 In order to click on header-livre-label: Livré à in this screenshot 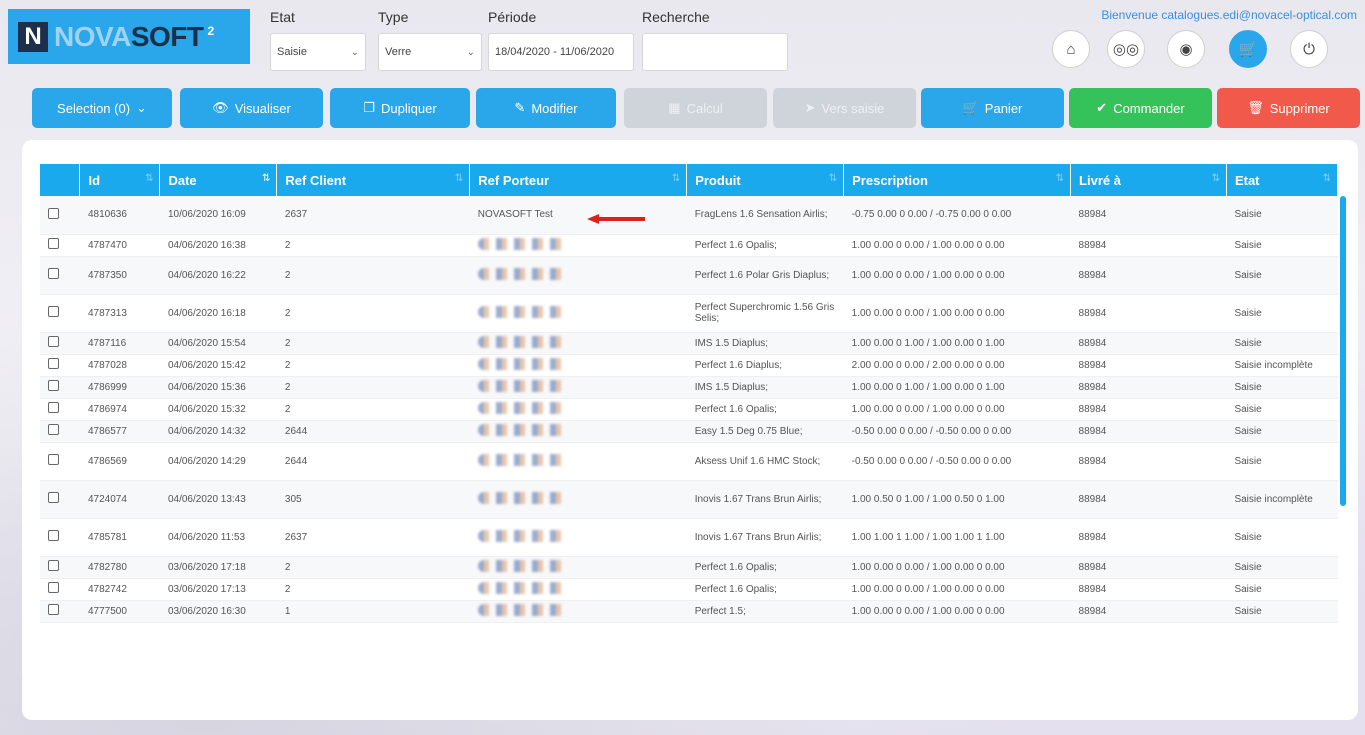, I will do `click(1100, 180)`.